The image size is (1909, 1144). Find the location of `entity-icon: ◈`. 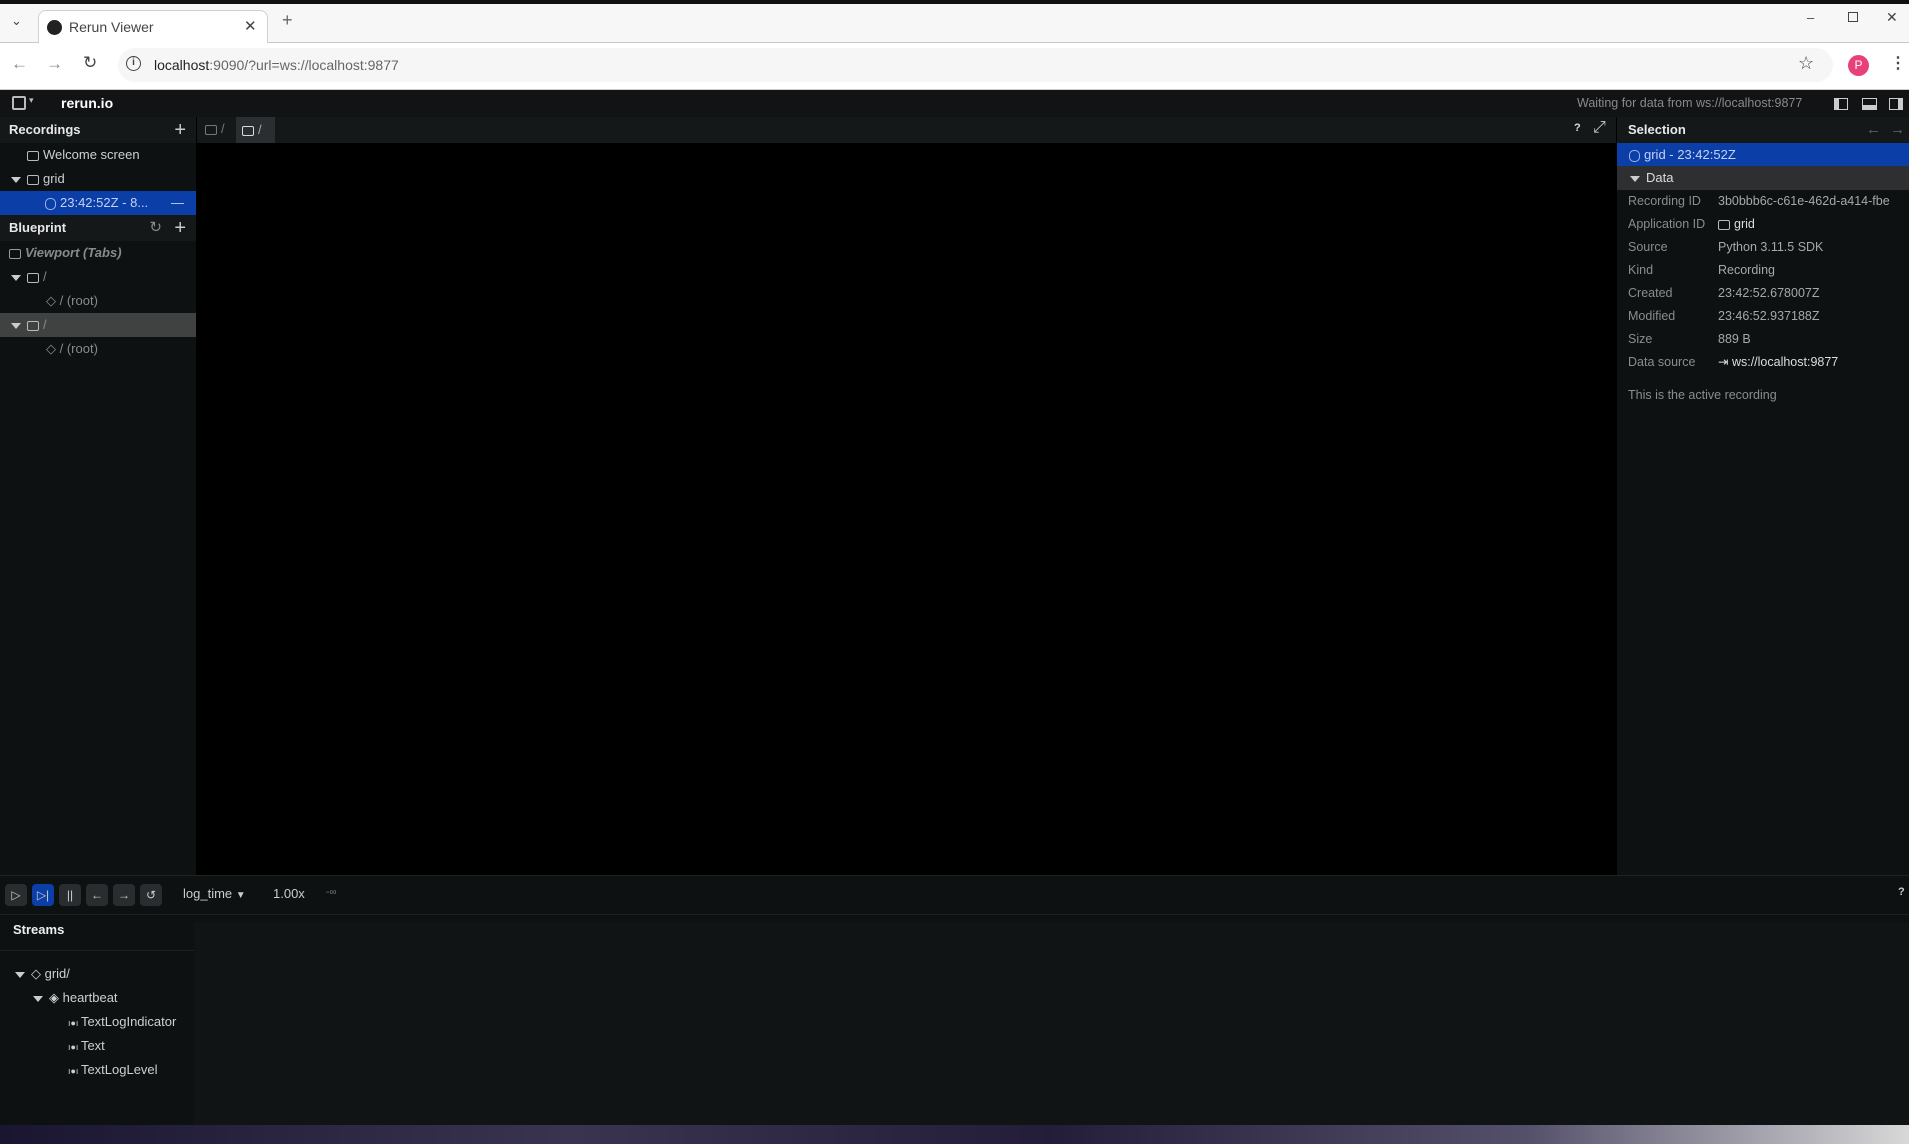

entity-icon: ◈ is located at coordinates (56, 997).